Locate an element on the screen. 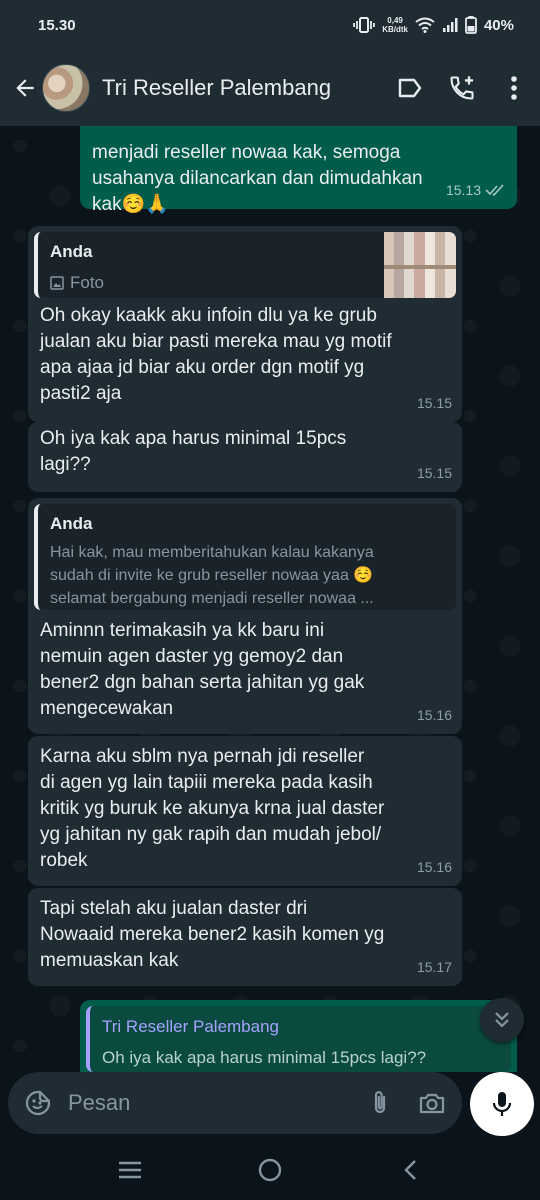  message-input-container: Pesan is located at coordinates (235, 1103).